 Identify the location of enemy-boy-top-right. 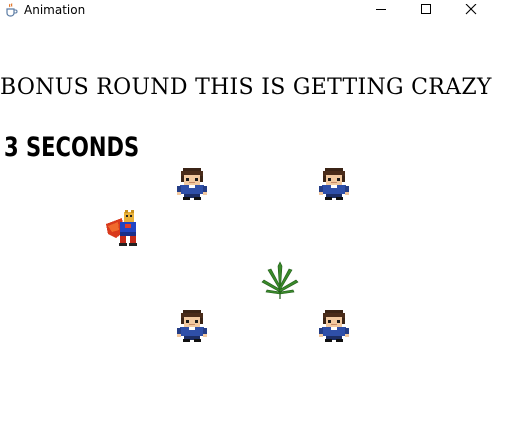
(334, 184).